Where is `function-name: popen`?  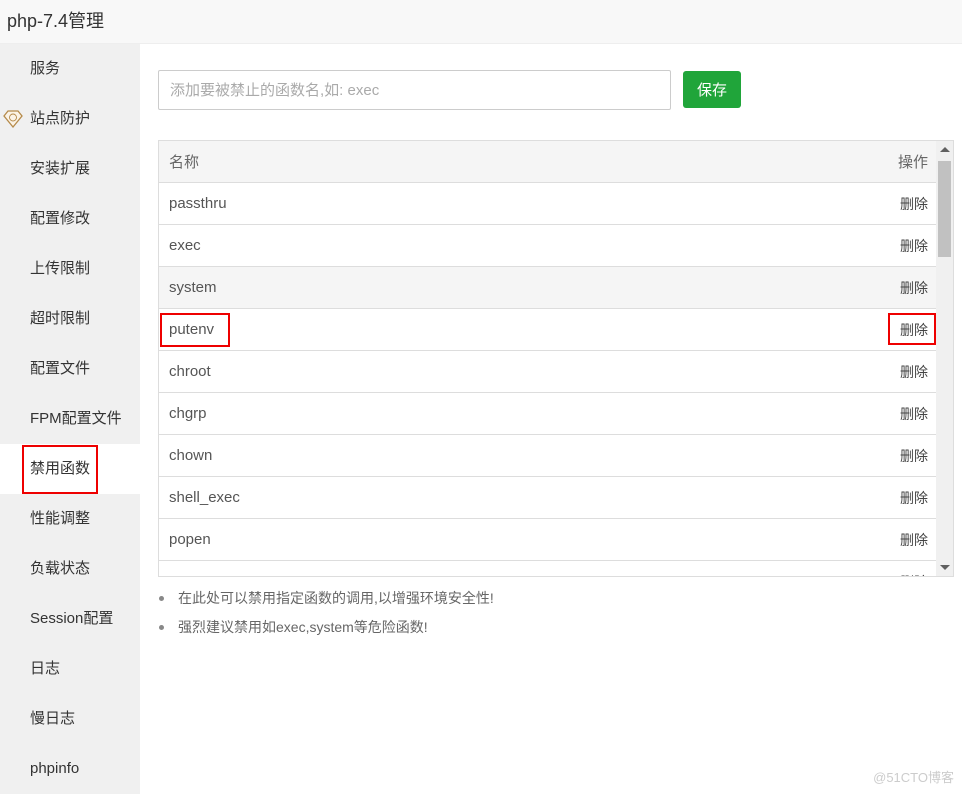 function-name: popen is located at coordinates (190, 539).